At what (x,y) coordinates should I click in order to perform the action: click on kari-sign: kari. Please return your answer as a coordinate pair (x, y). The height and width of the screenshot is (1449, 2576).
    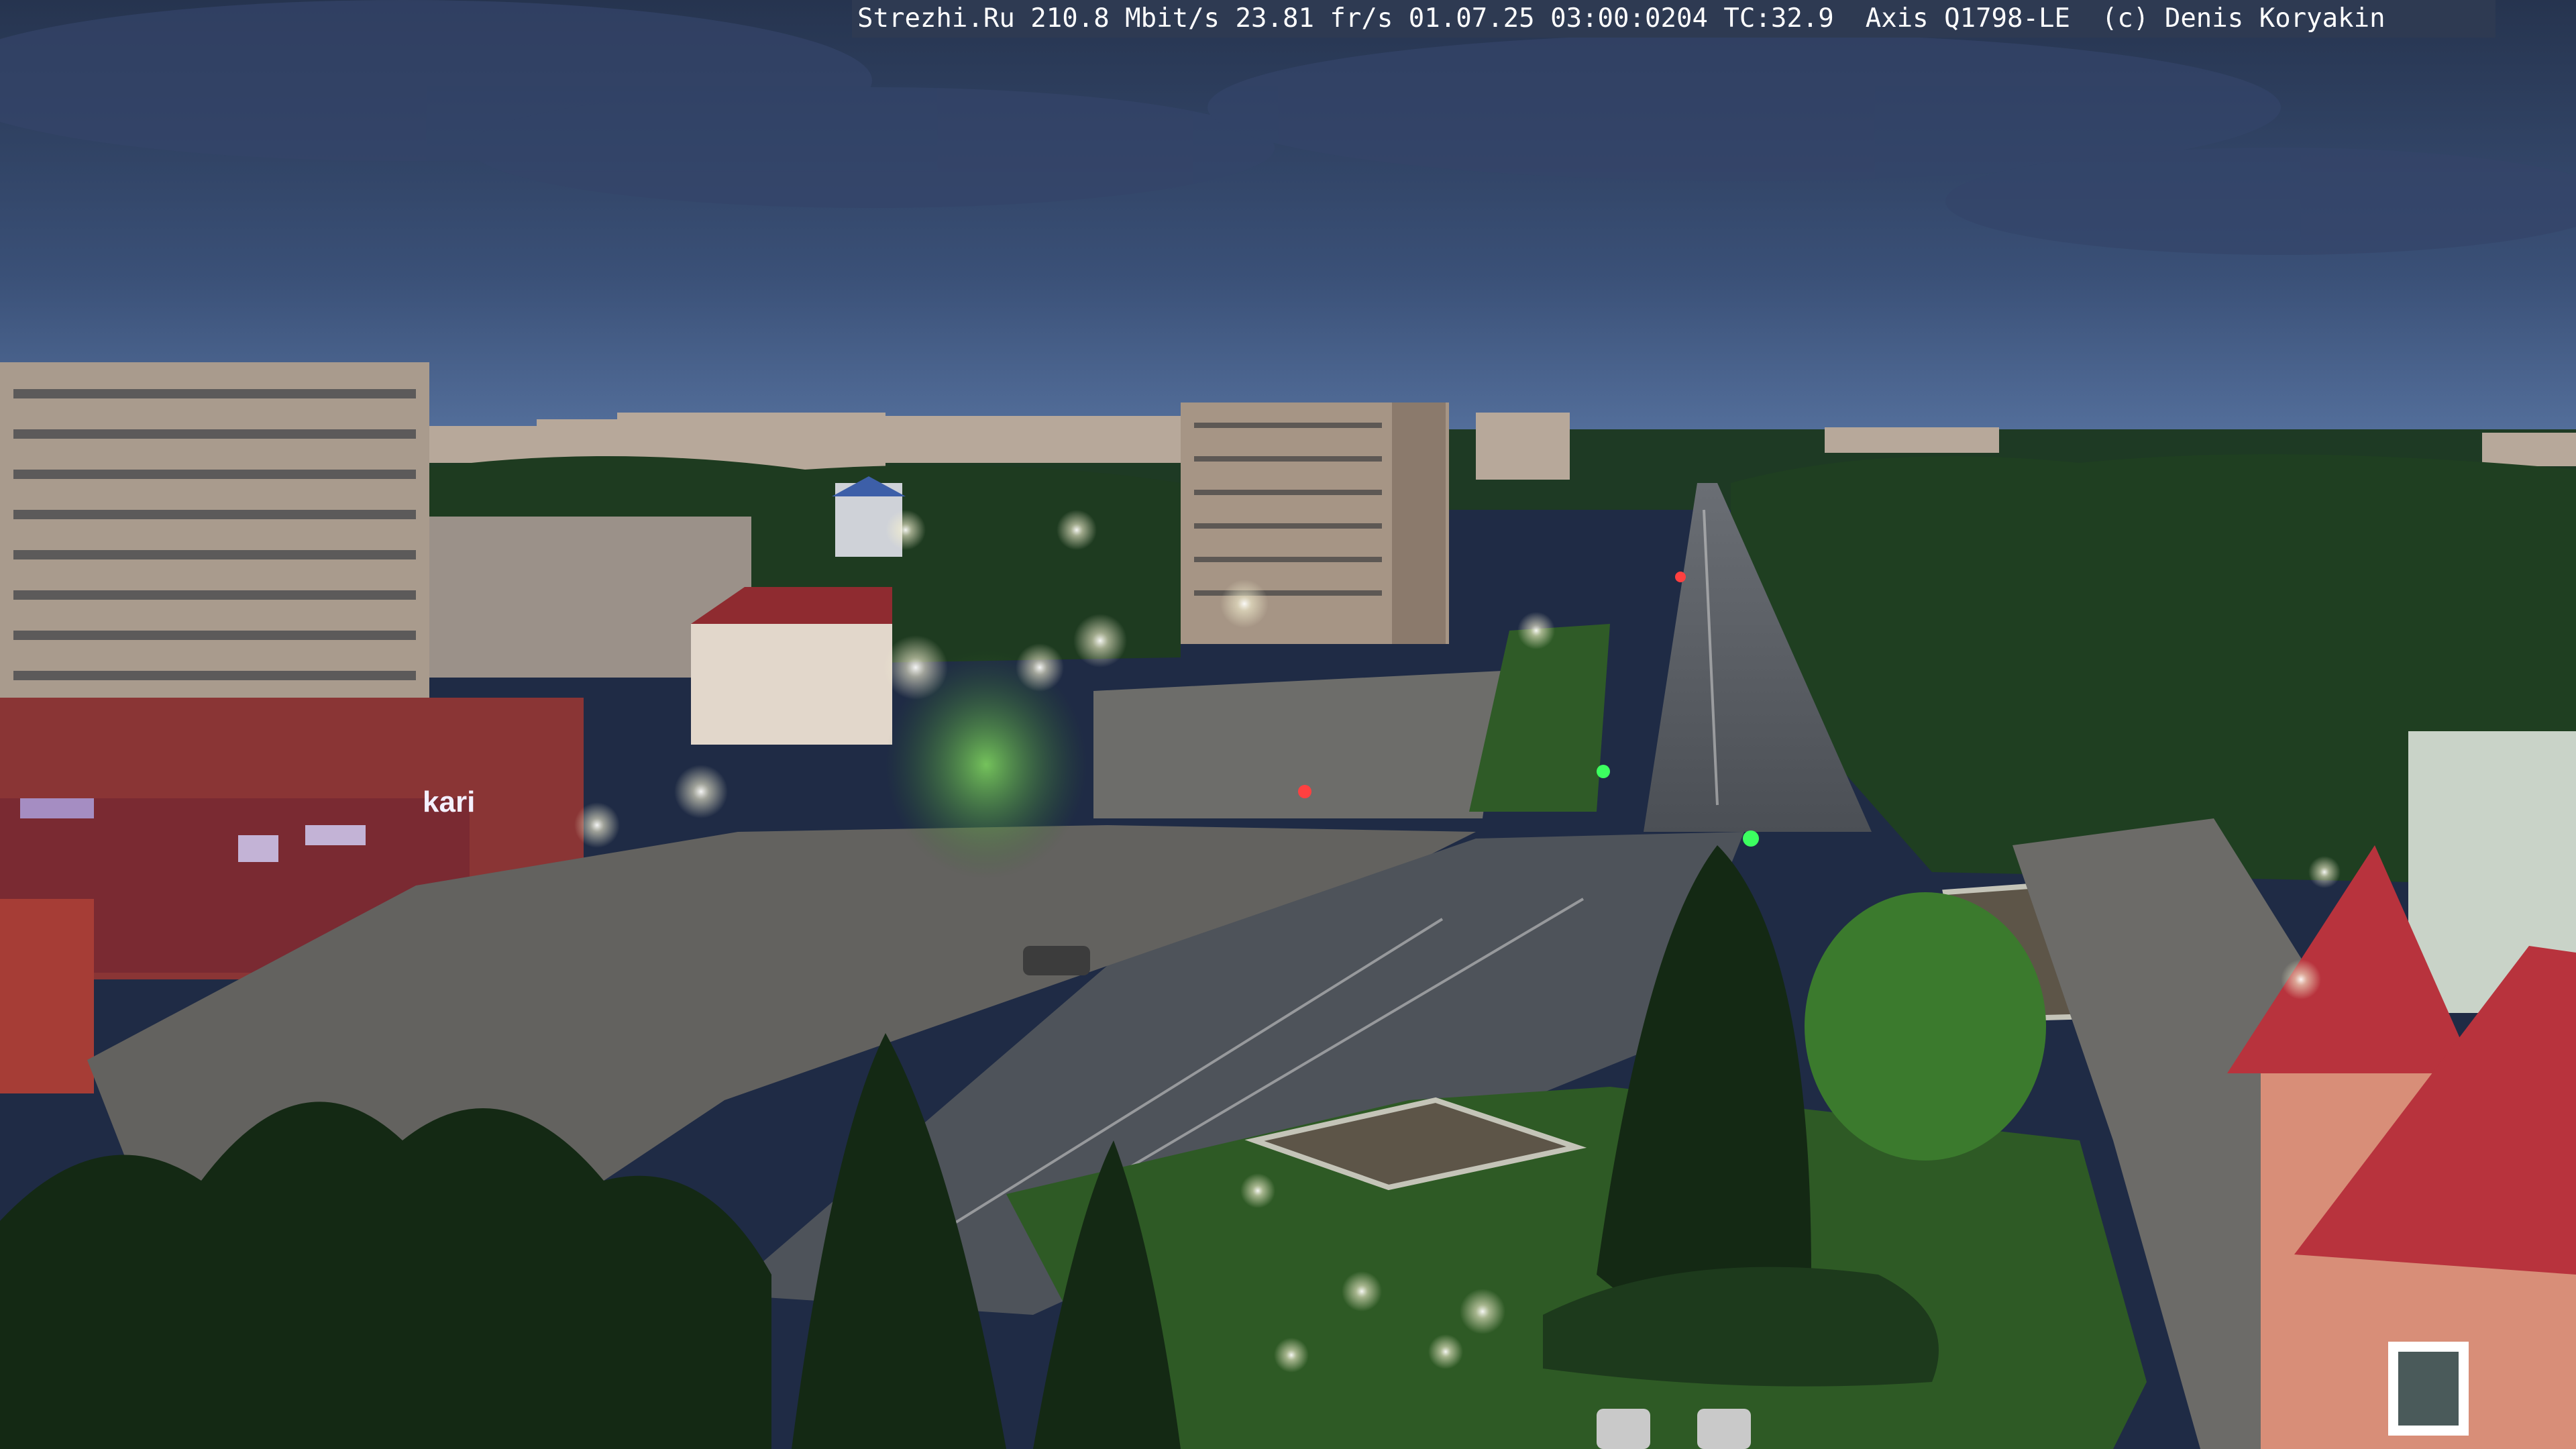
    Looking at the image, I should click on (449, 802).